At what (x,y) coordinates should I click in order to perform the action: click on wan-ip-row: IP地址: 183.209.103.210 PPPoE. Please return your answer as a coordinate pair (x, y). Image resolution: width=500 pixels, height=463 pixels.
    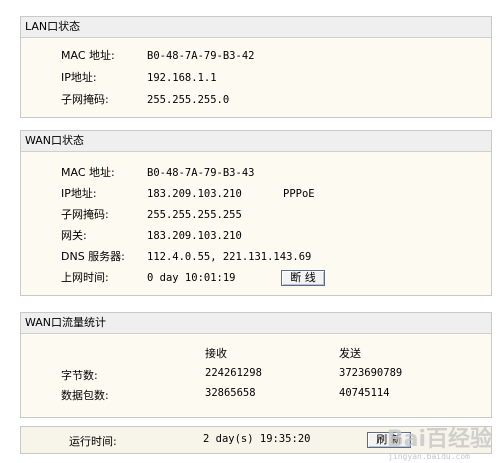
    Looking at the image, I should click on (256, 194).